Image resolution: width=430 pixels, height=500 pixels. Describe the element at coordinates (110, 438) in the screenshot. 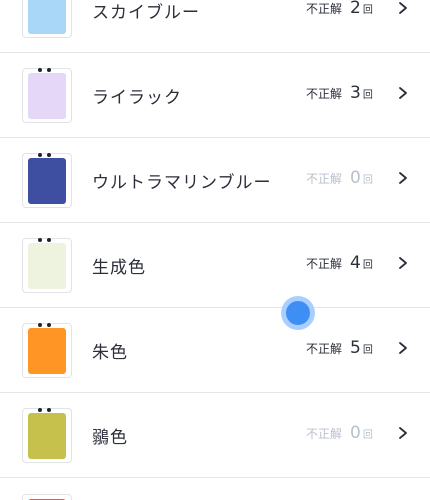

I see `color-name: 鶸色` at that location.